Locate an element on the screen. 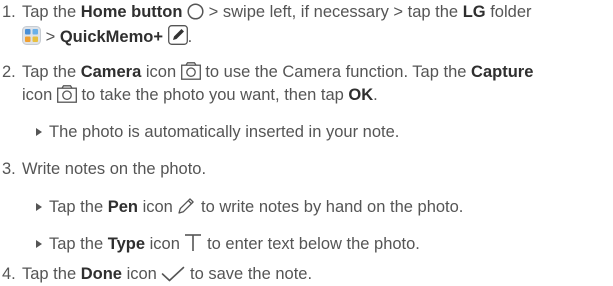  pen-term: Pen is located at coordinates (122, 207).